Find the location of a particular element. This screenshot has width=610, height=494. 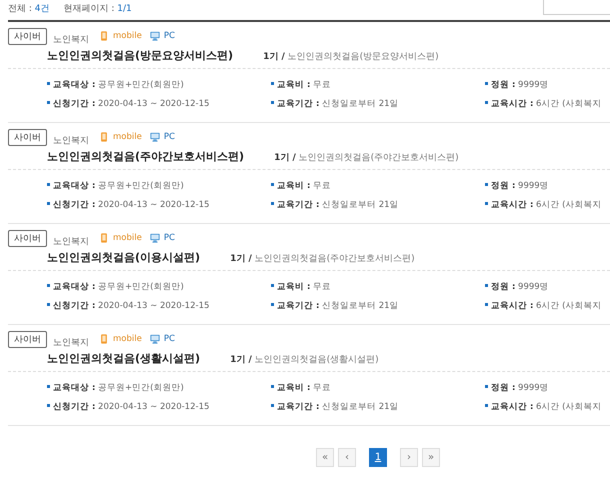

search-field is located at coordinates (576, 7).